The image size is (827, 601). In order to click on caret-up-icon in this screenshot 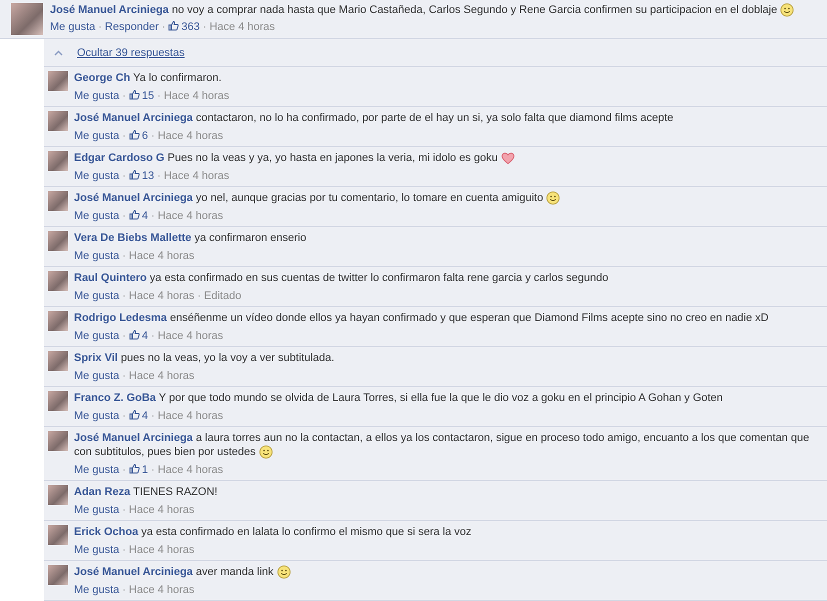, I will do `click(58, 53)`.